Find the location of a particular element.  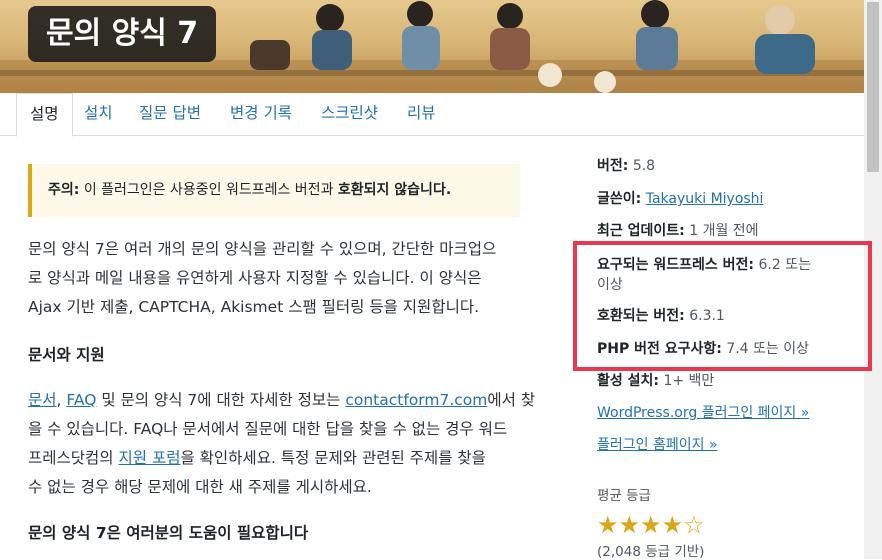

tab-screenshots: 스크린샷 is located at coordinates (349, 114).